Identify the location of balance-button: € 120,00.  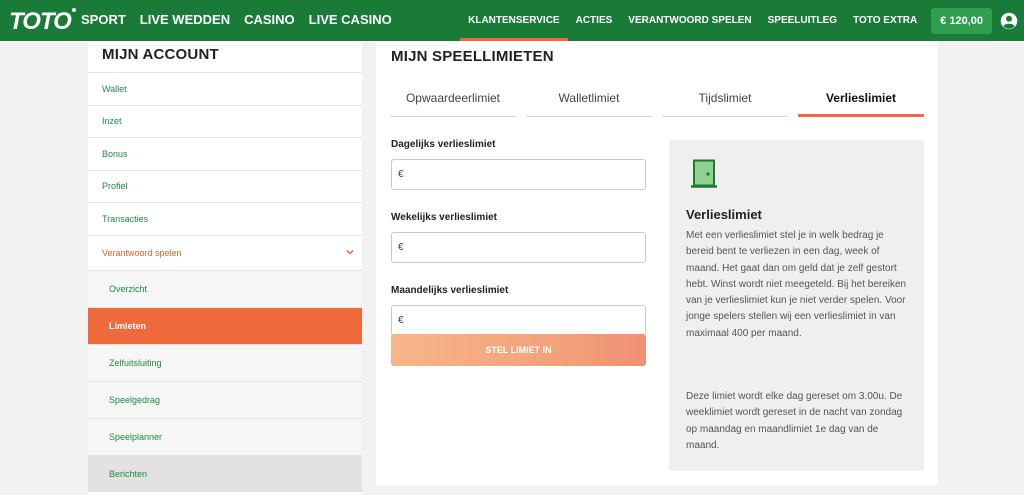
(961, 20).